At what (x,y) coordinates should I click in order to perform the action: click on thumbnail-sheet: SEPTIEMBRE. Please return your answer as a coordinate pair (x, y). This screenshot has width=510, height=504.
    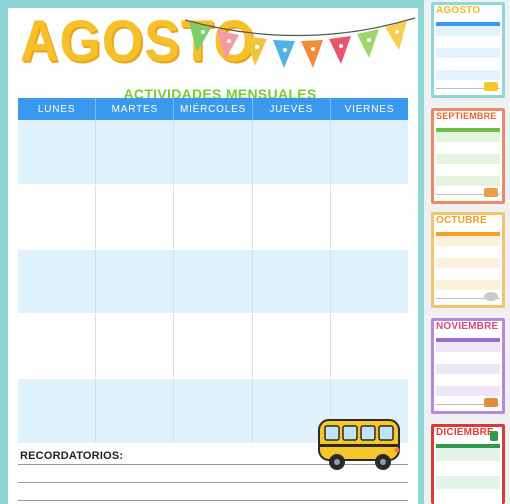
    Looking at the image, I should click on (468, 156).